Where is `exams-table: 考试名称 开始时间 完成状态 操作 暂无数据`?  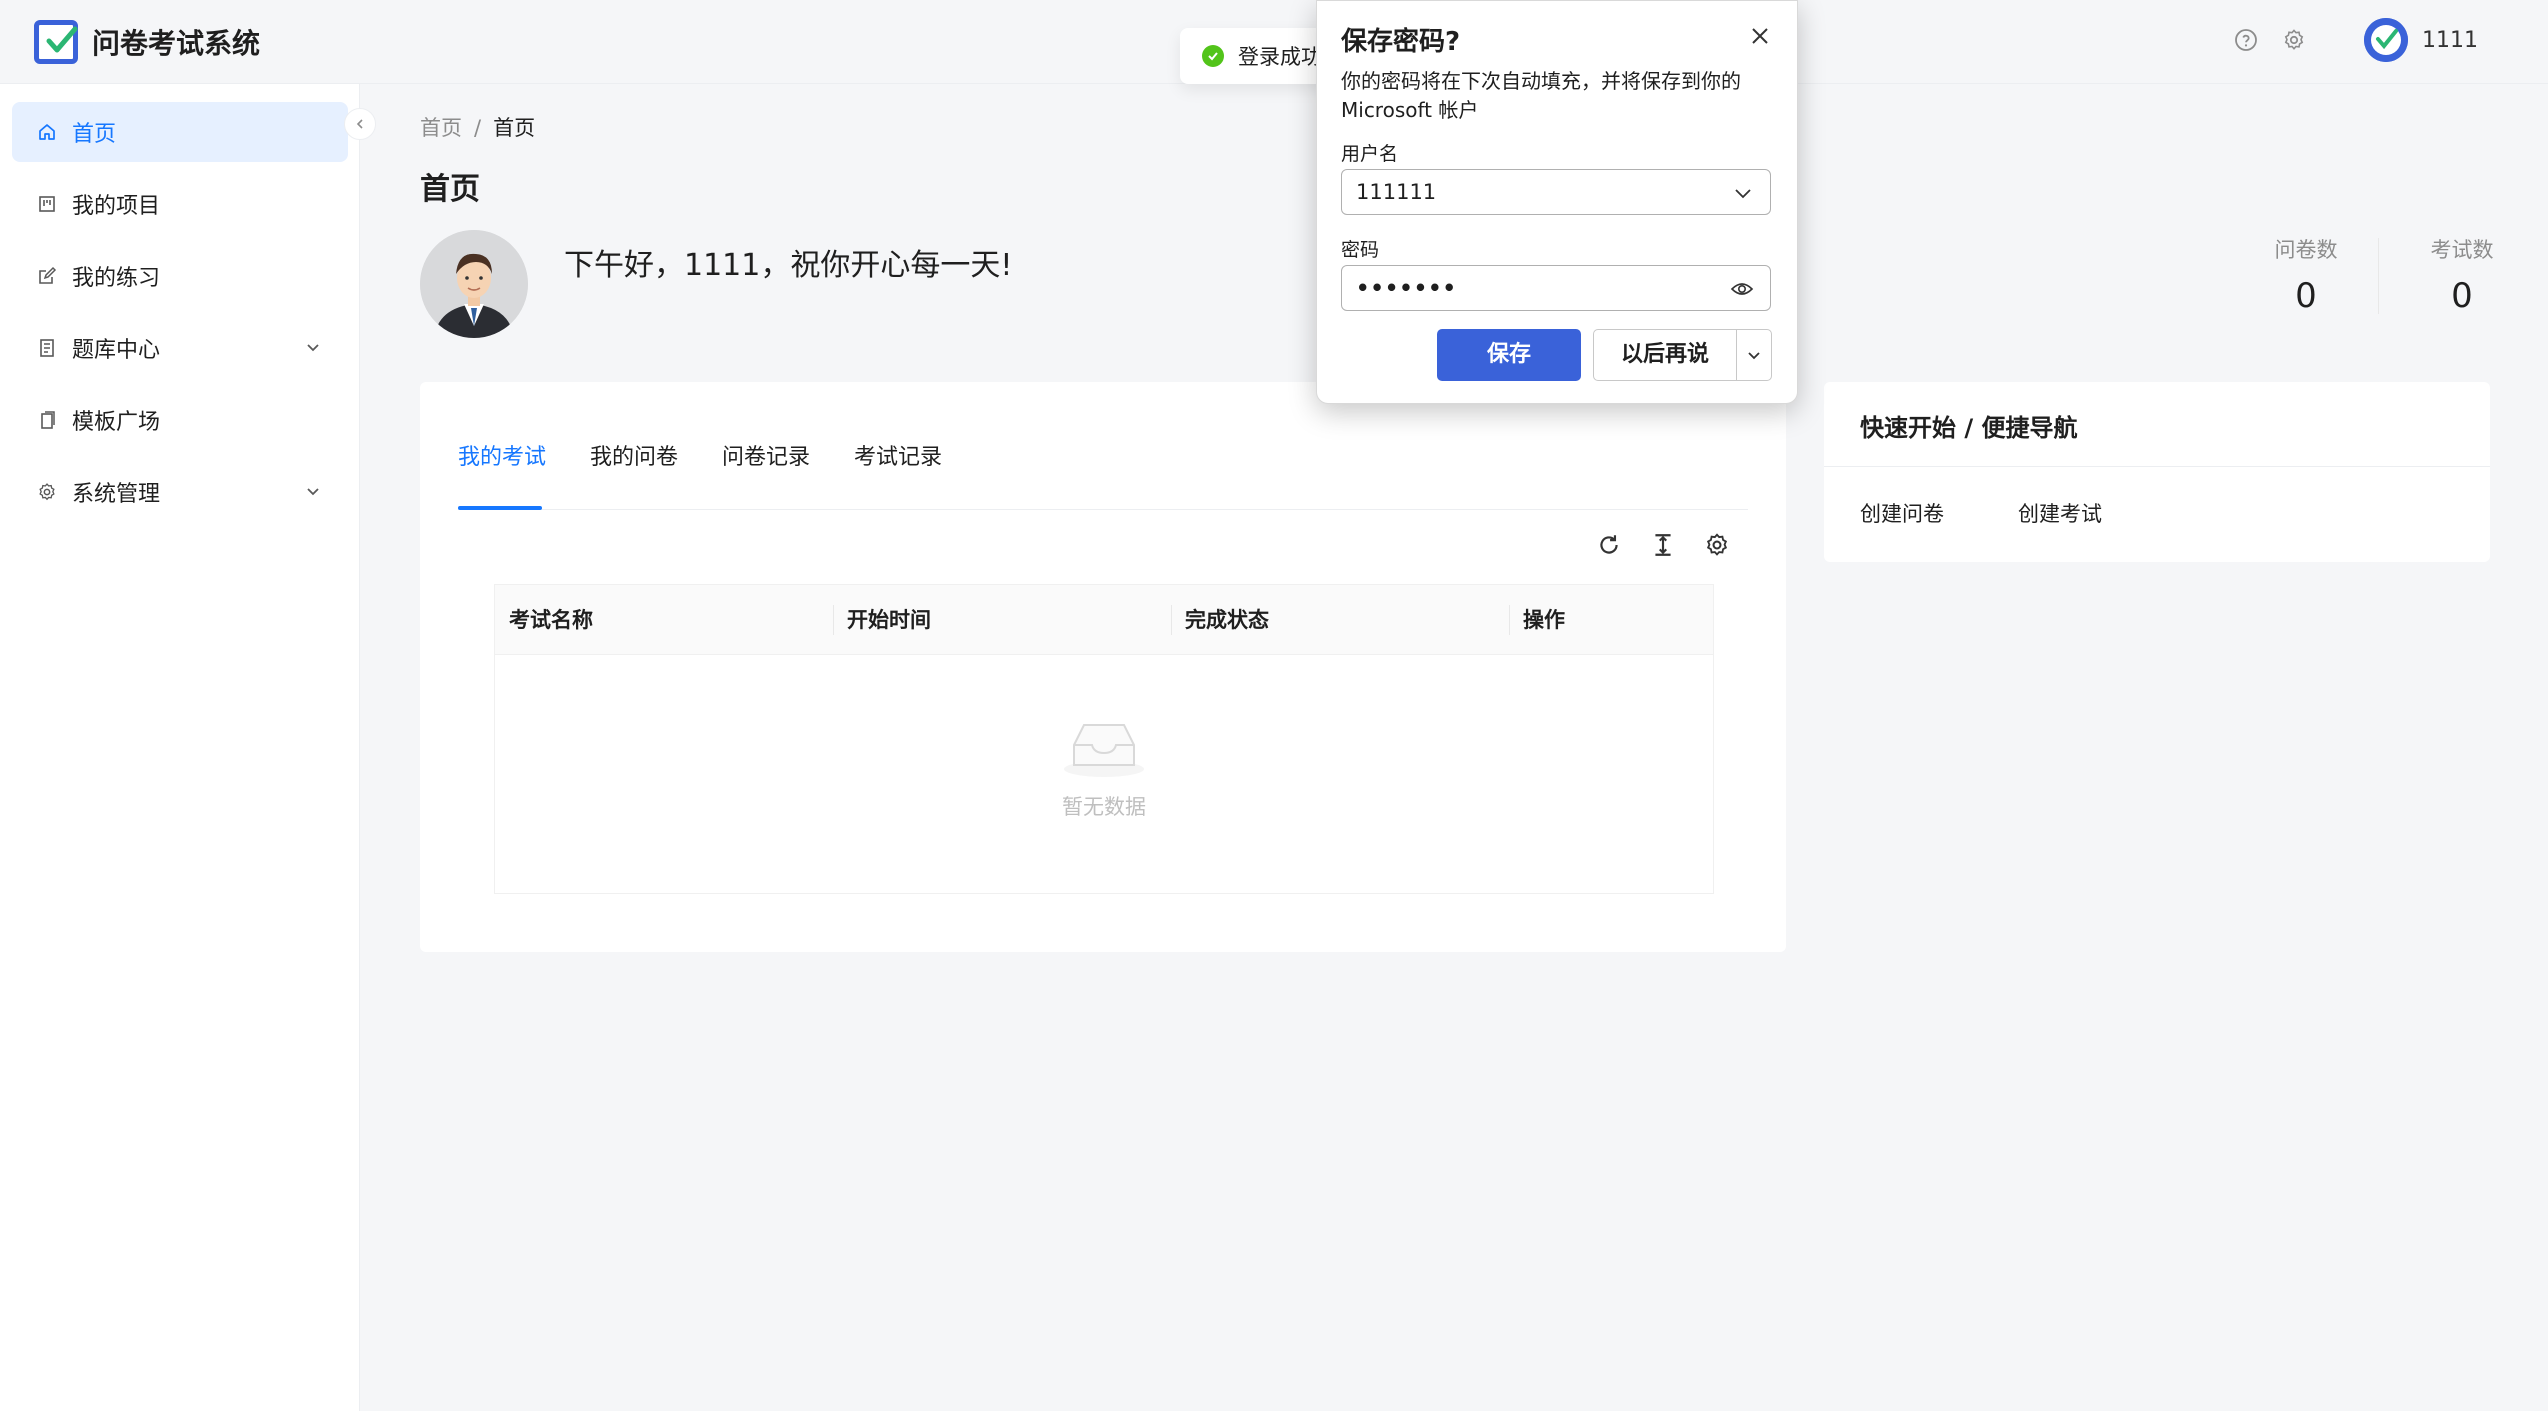
exams-table: 考试名称 开始时间 完成状态 操作 暂无数据 is located at coordinates (1104, 739).